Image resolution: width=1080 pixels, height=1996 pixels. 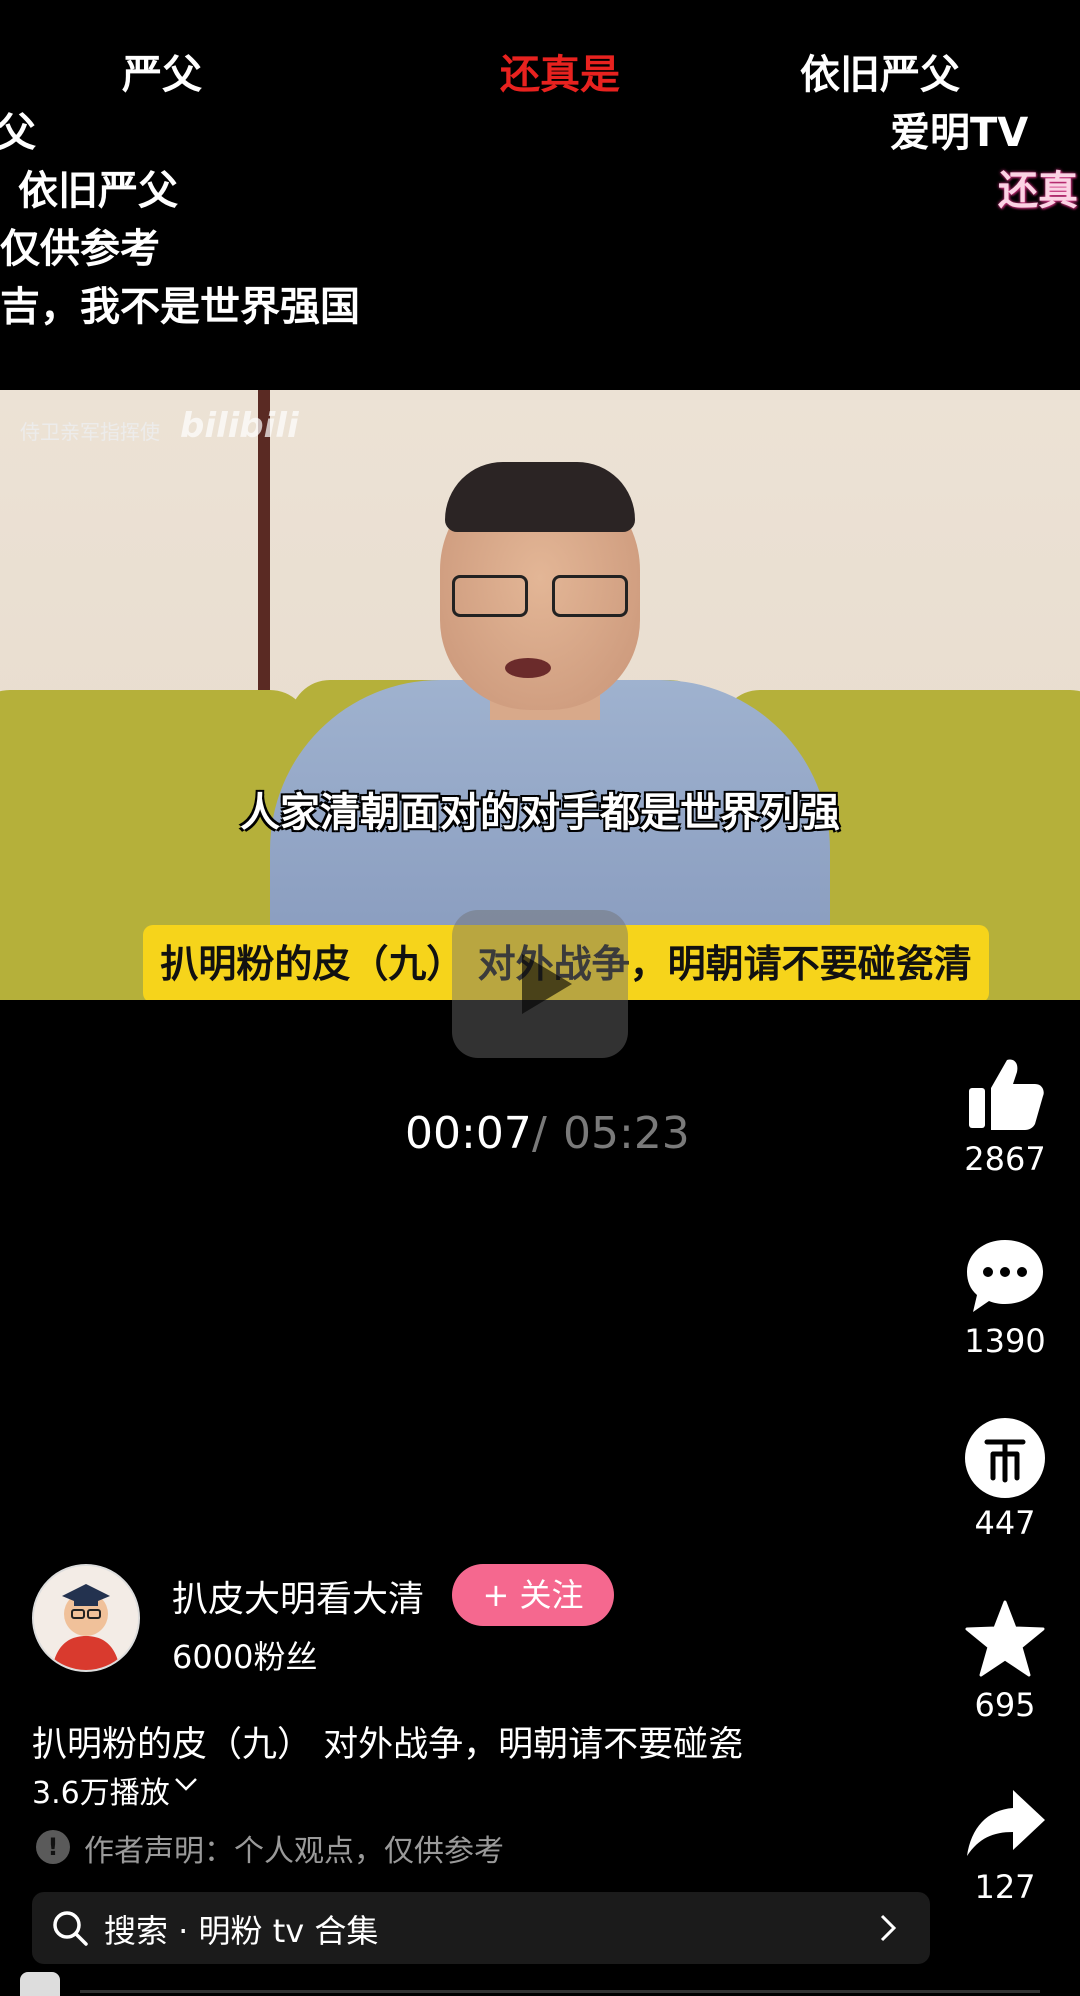 I want to click on fans-count: 6000粉丝, so click(x=245, y=1657).